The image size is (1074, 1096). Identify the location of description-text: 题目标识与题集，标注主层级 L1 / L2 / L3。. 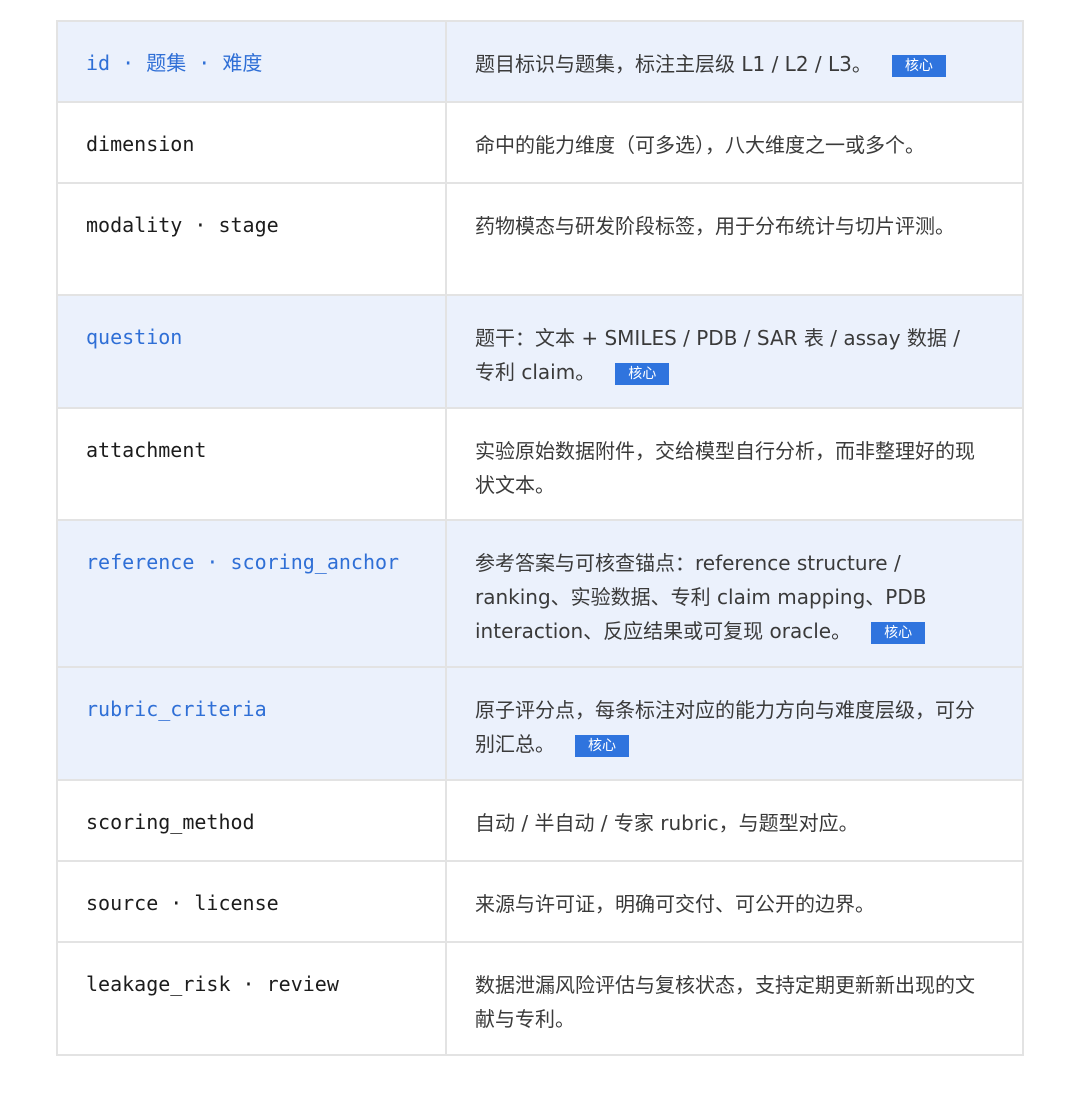
(673, 64).